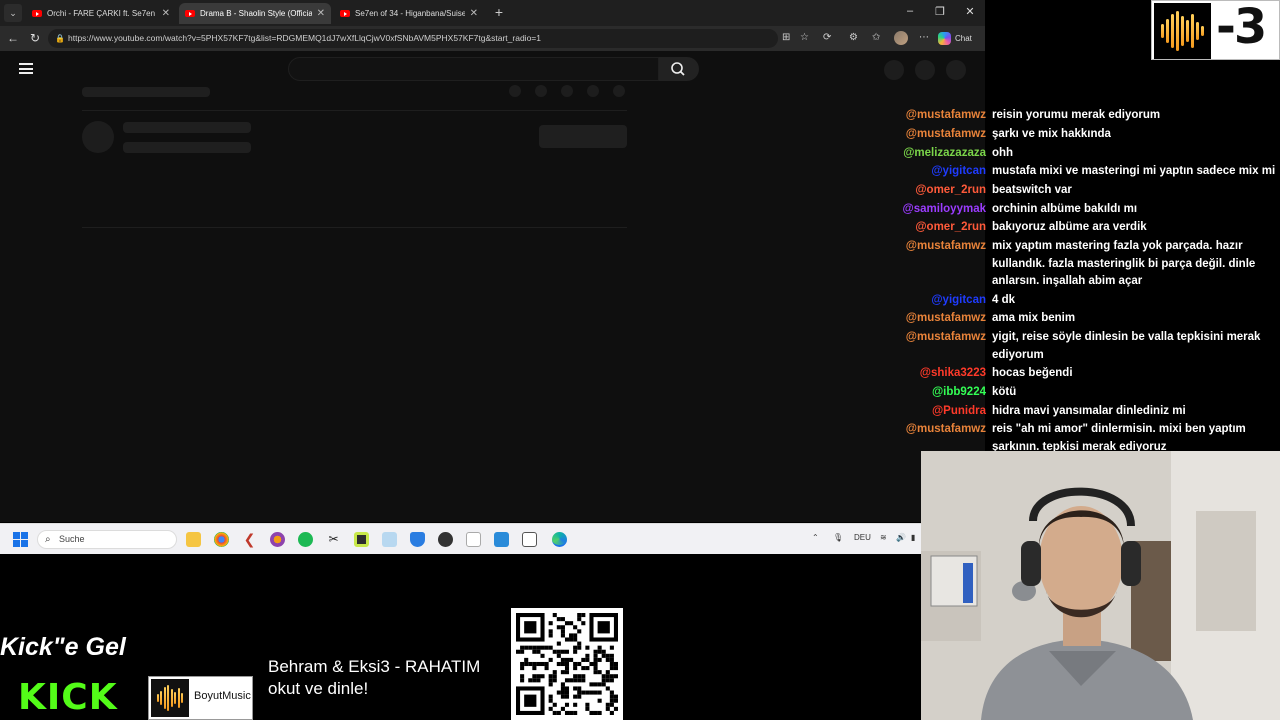  What do you see at coordinates (815, 537) in the screenshot?
I see `chevron-up-icon: ⌃` at bounding box center [815, 537].